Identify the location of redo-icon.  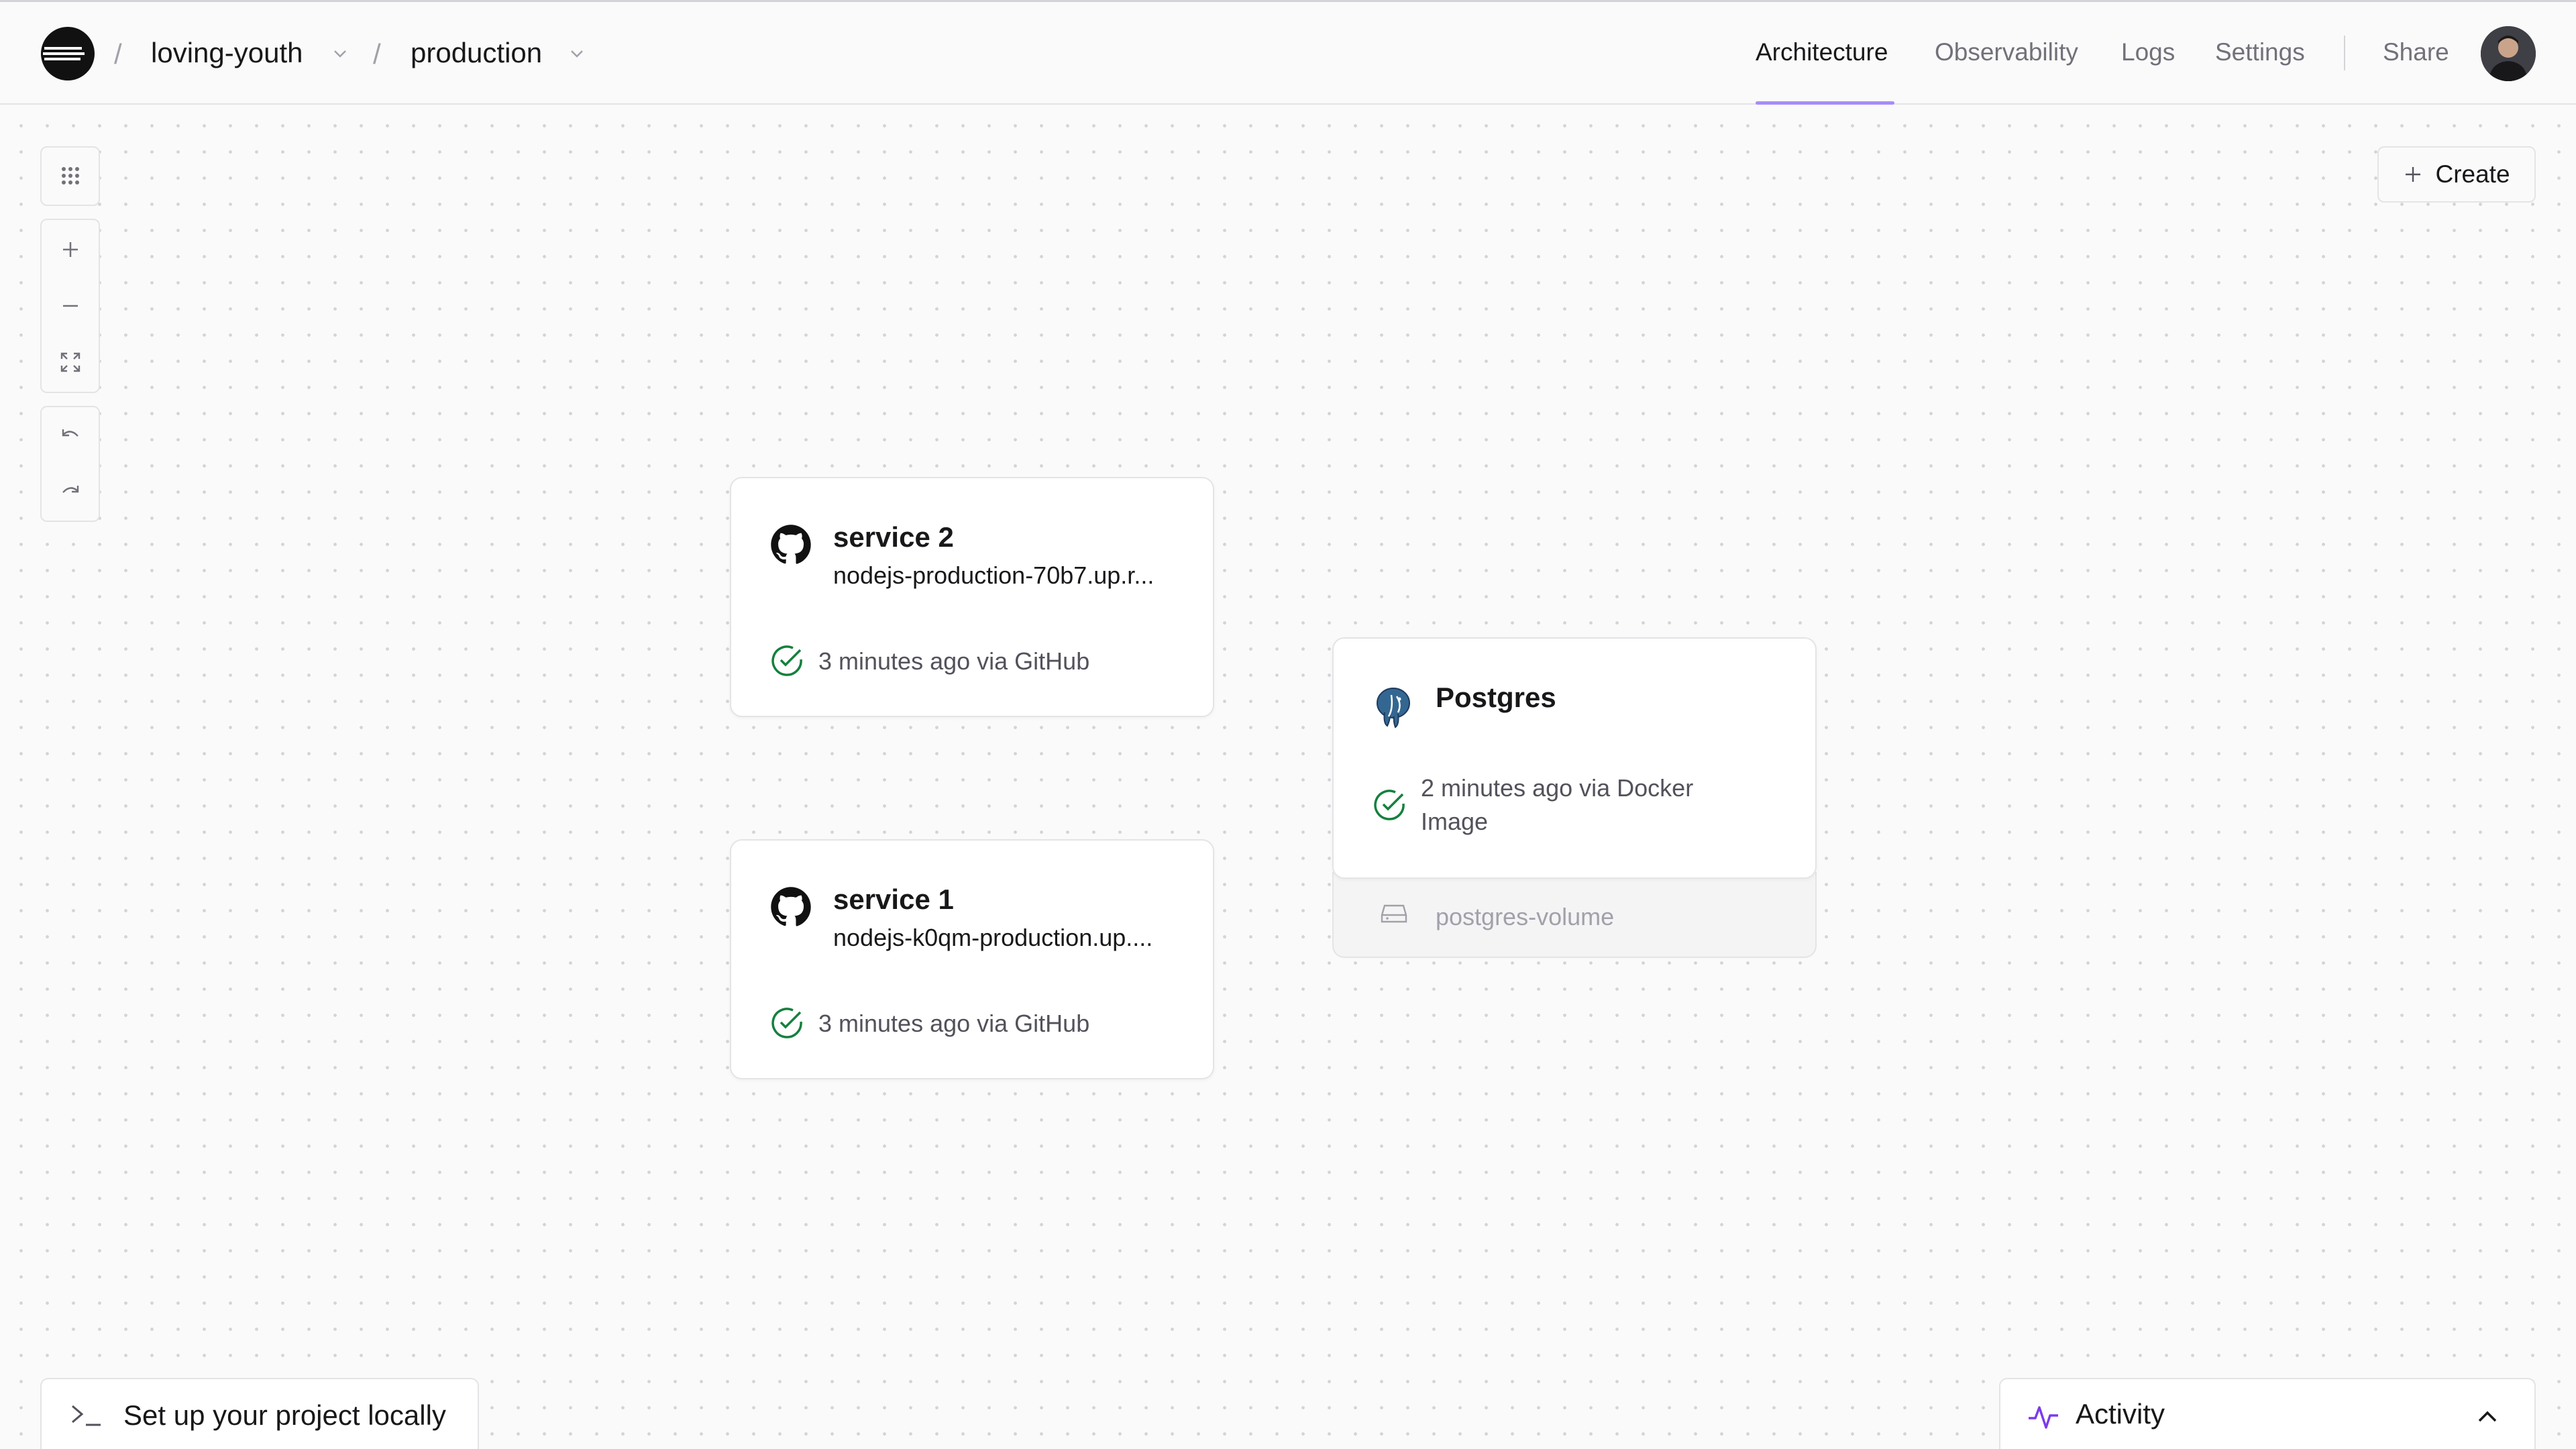
(70, 489).